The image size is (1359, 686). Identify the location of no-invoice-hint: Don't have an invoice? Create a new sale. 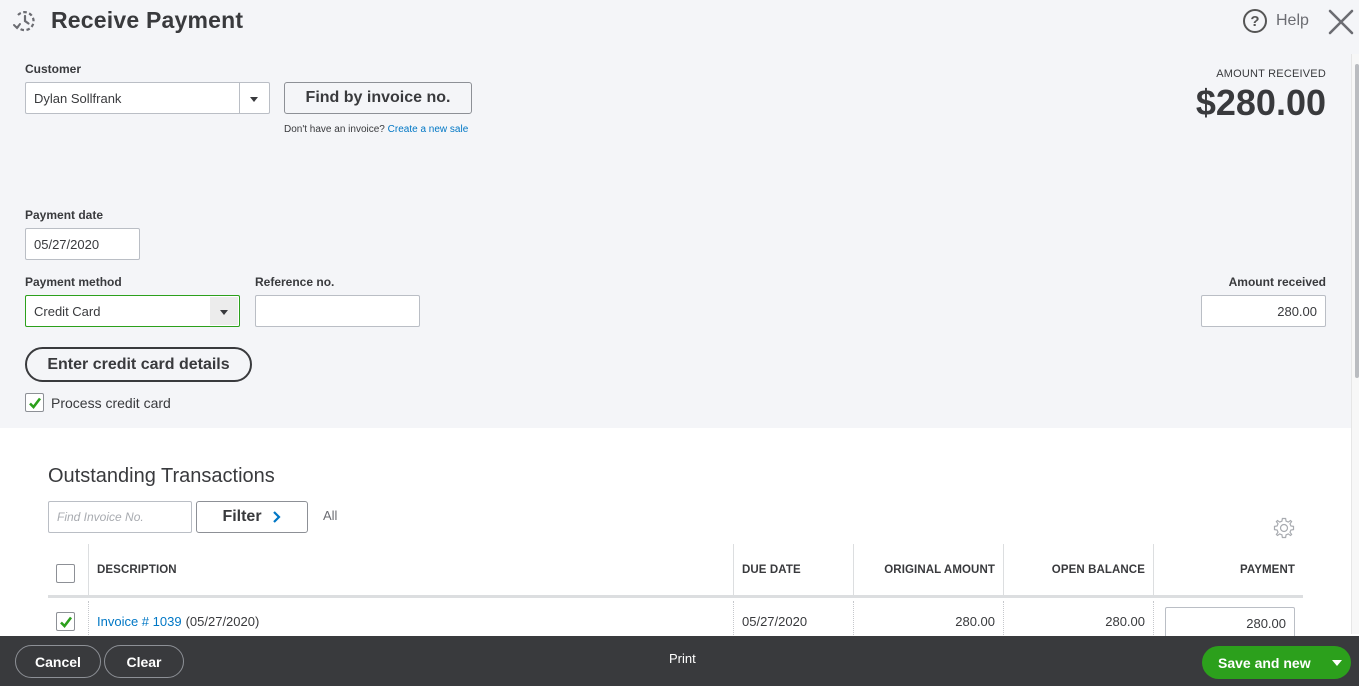
(376, 129).